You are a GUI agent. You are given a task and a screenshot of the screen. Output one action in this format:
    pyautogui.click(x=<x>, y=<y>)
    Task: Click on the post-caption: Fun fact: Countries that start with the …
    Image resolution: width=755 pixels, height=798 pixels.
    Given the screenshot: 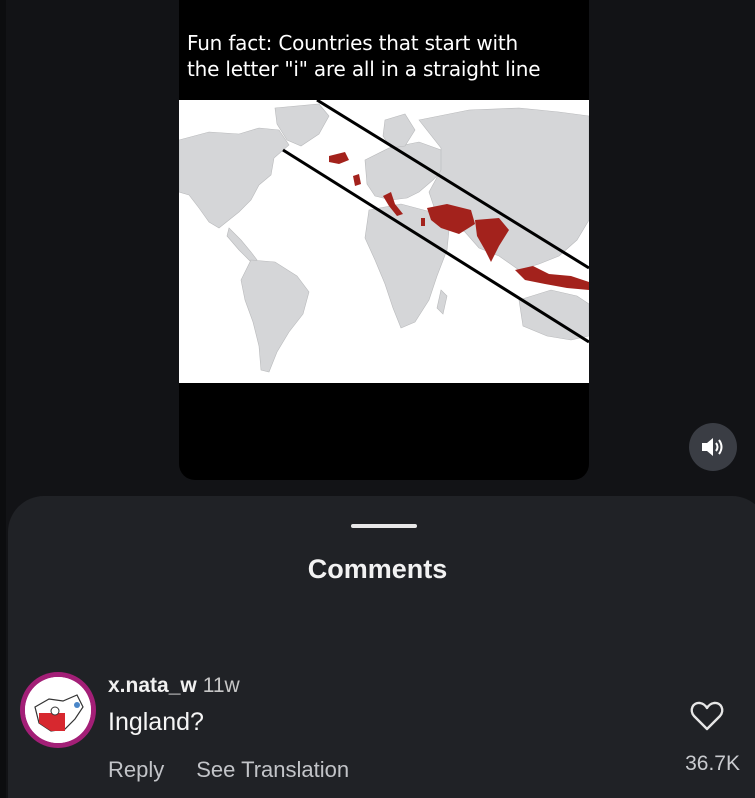 What is the action you would take?
    pyautogui.click(x=364, y=56)
    